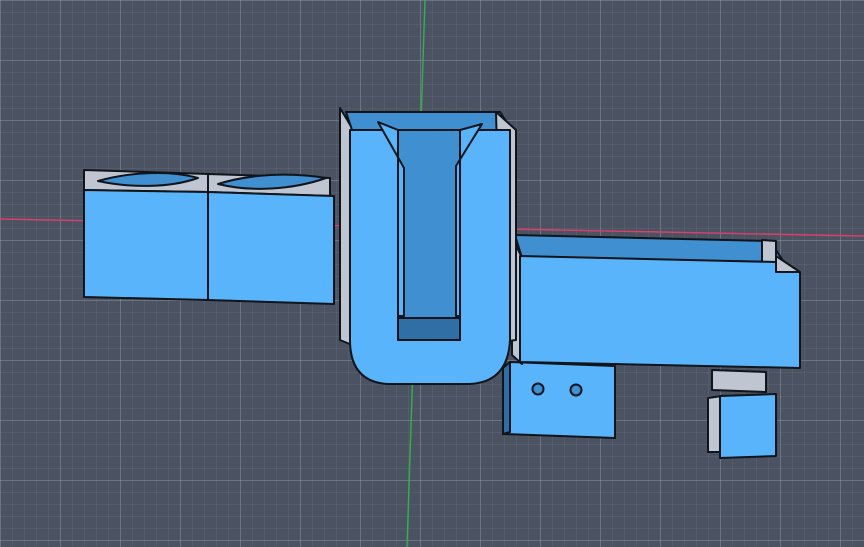 This screenshot has height=547, width=864. Describe the element at coordinates (146, 235) in the screenshot. I see `airfoil-block-left` at that location.